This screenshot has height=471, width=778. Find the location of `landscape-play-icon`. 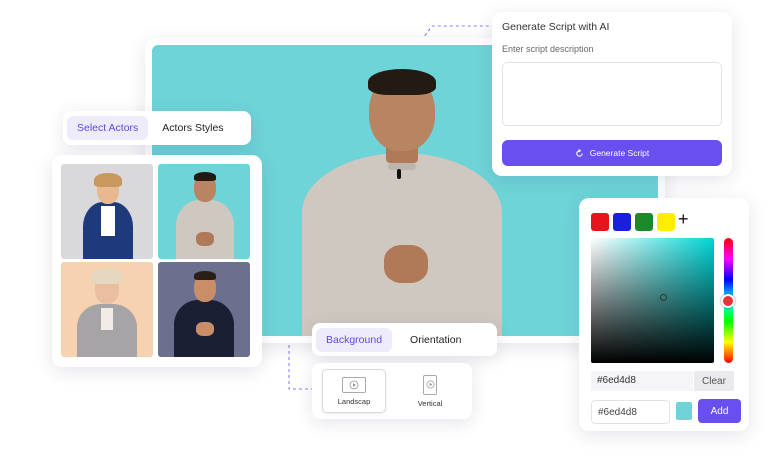

landscape-play-icon is located at coordinates (354, 384).